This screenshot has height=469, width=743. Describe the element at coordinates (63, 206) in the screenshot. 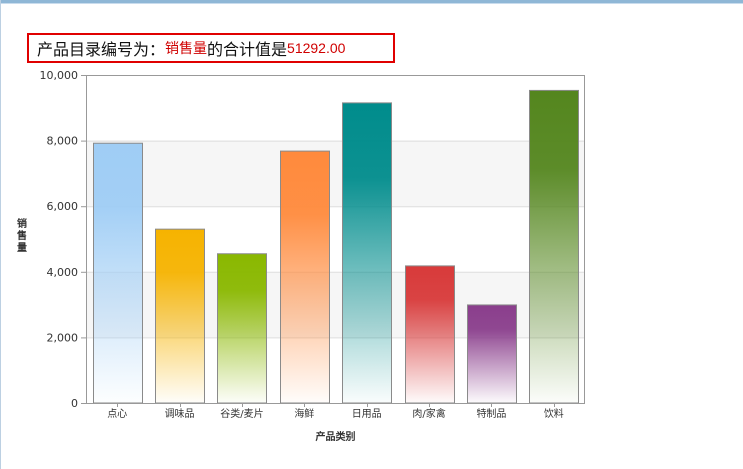

I see `y-tick-label: 6,000` at that location.